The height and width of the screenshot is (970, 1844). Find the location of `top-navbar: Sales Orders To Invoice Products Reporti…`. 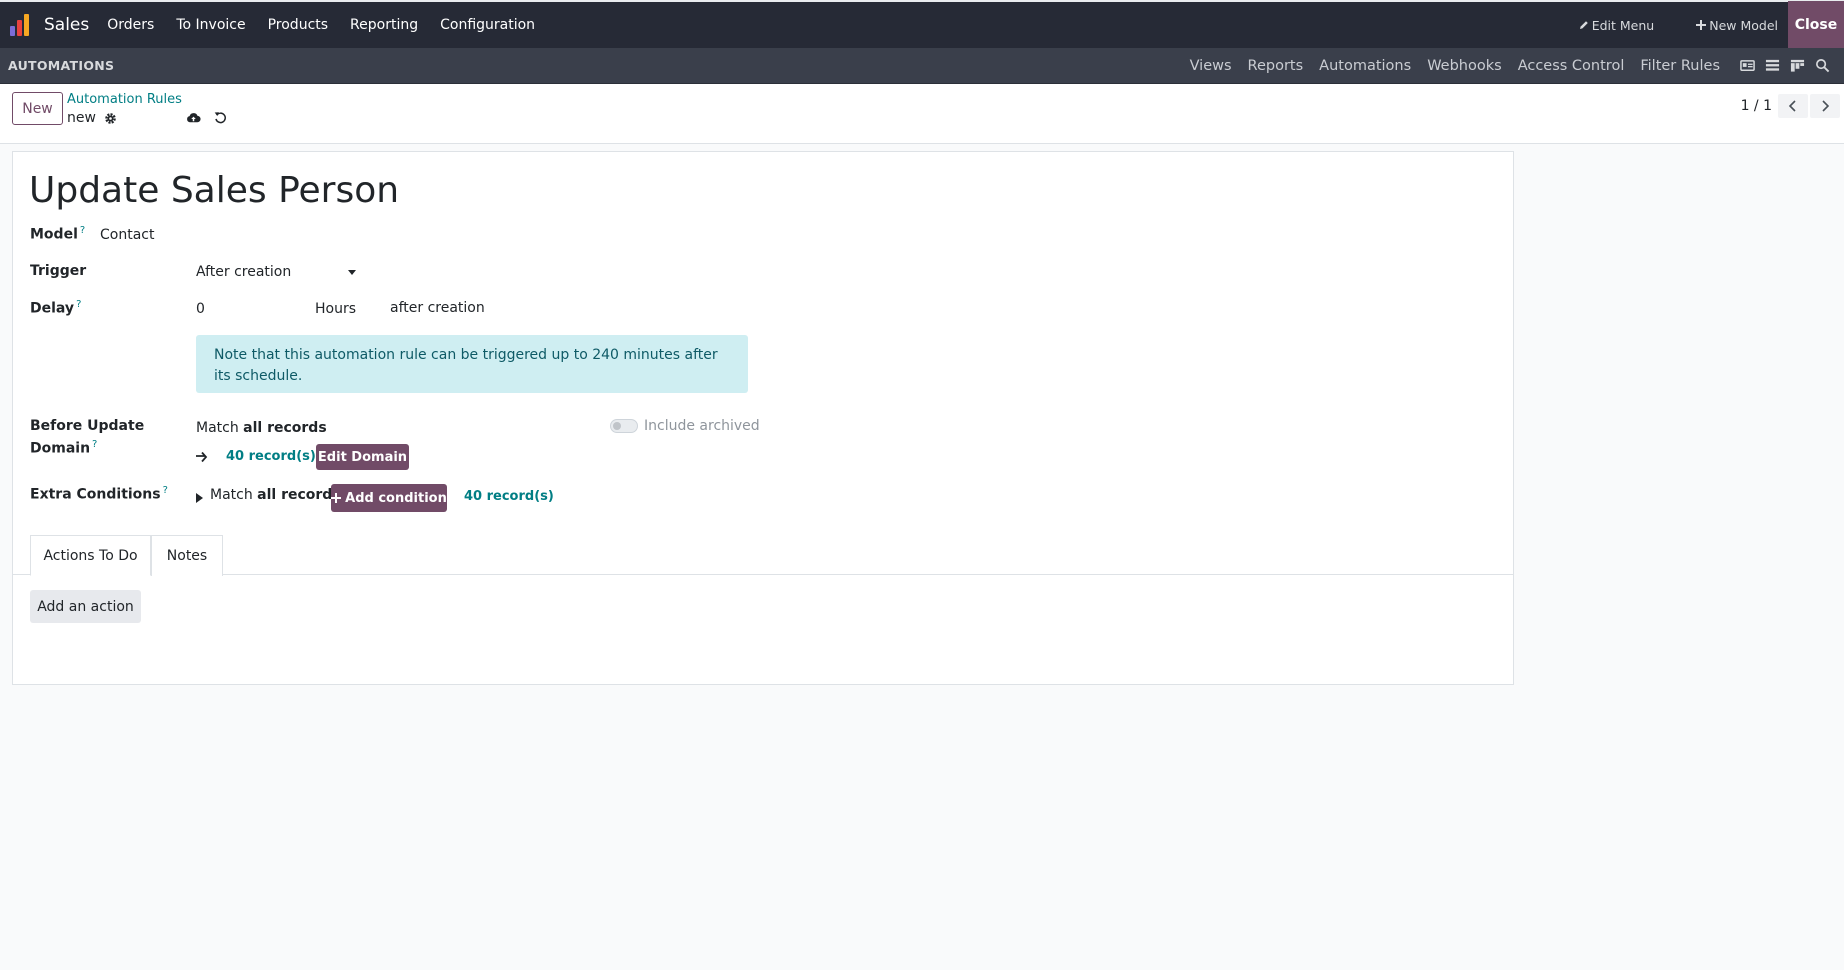

top-navbar: Sales Orders To Invoice Products Reporti… is located at coordinates (922, 24).